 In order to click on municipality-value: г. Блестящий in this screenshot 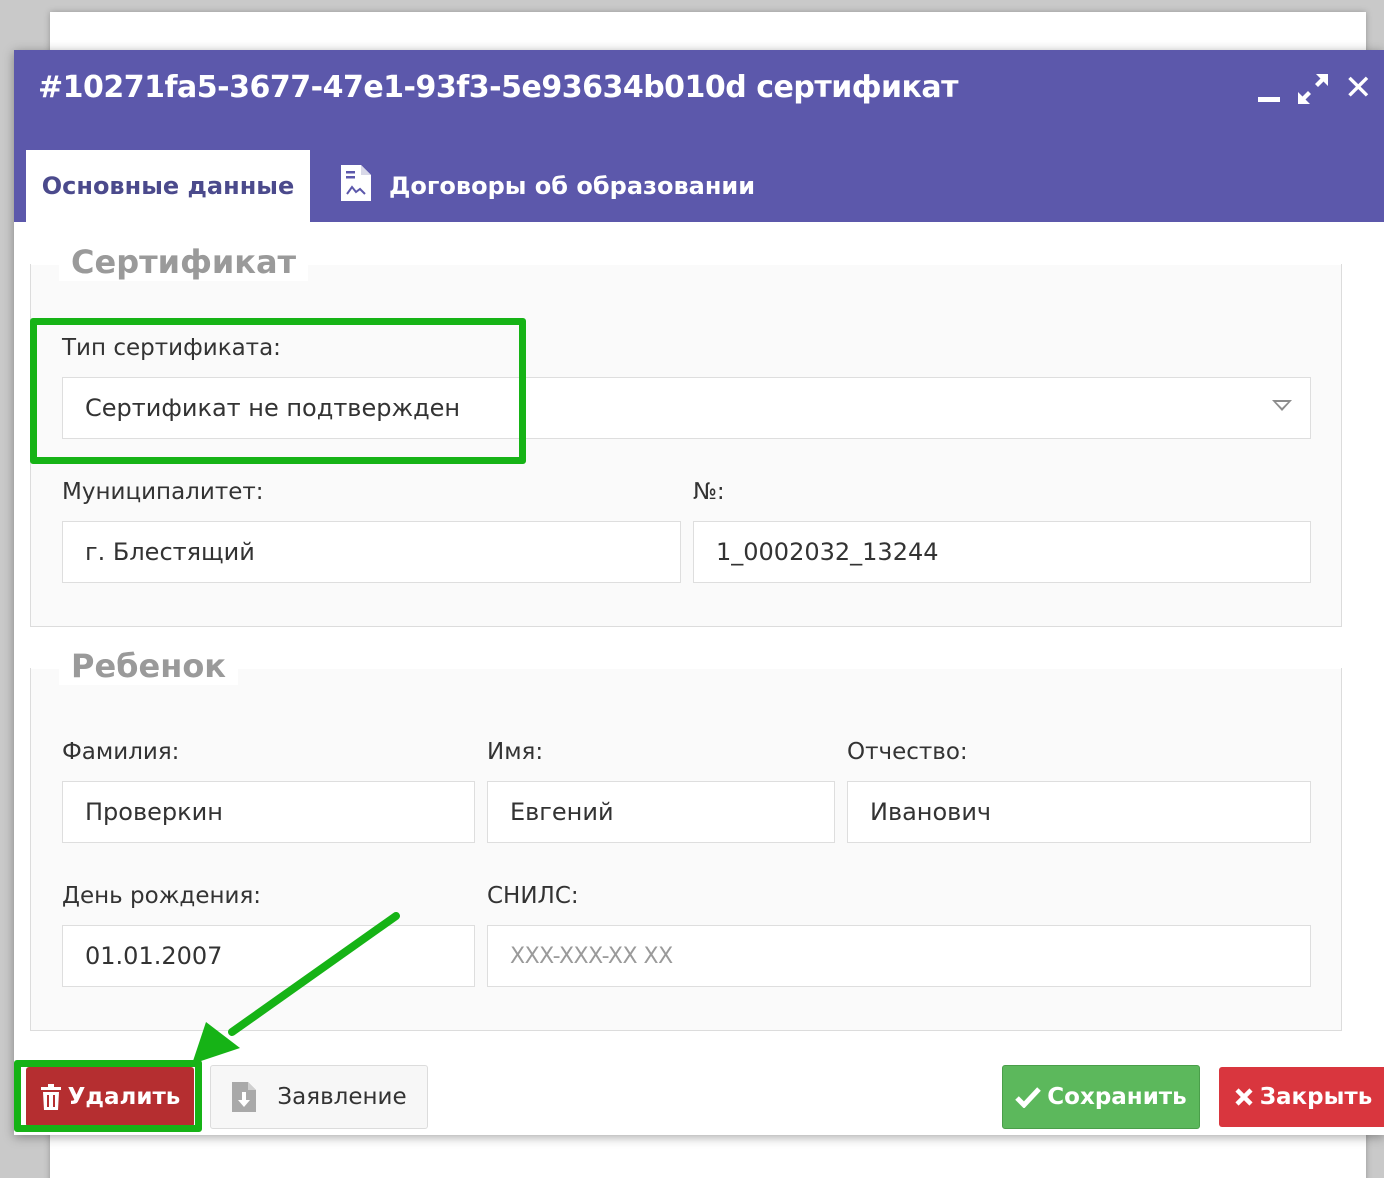, I will do `click(170, 552)`.